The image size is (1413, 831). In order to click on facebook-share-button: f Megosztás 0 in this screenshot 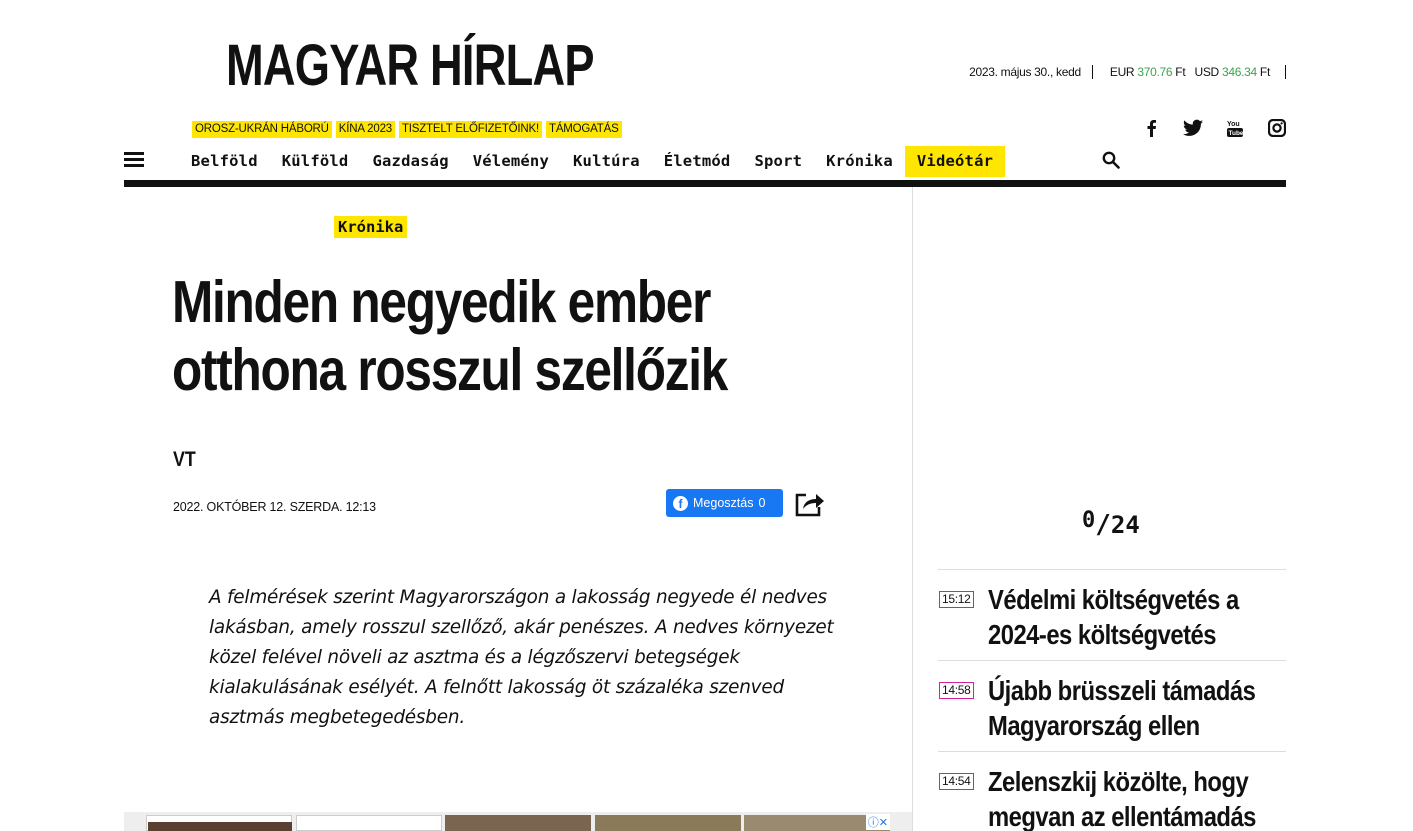, I will do `click(724, 503)`.